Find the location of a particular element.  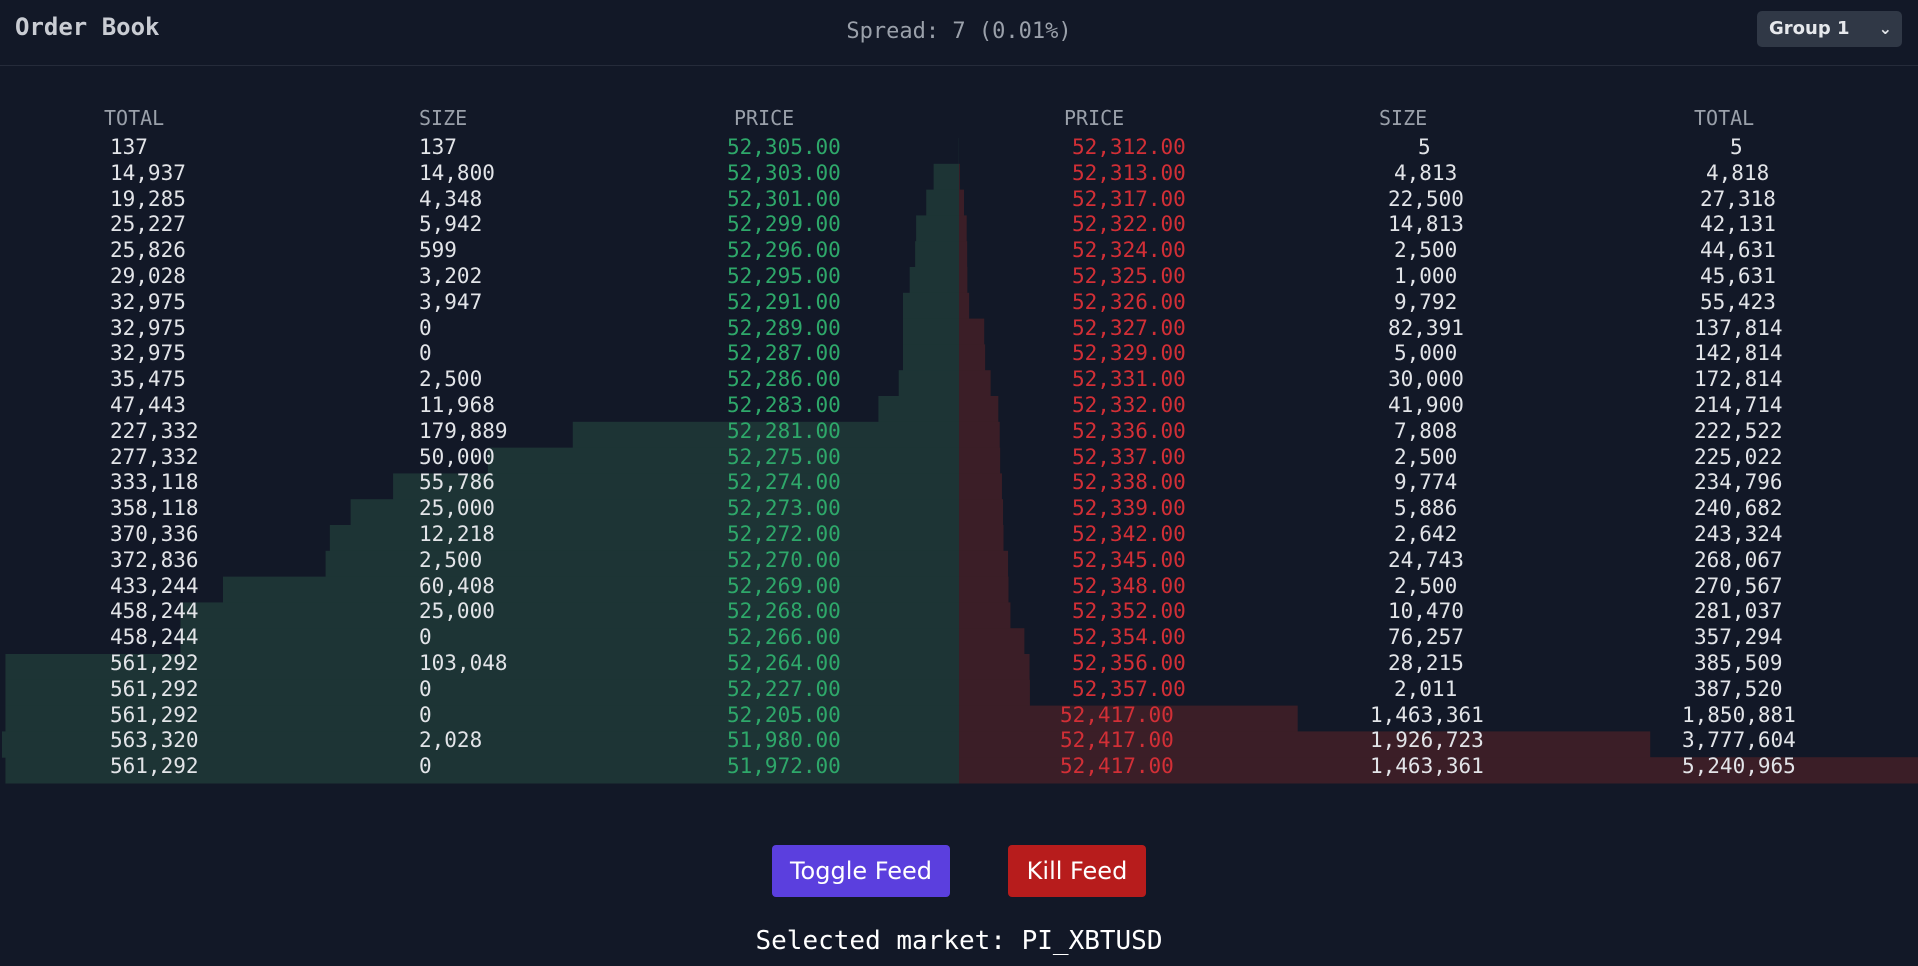

ask-price: 52,348.00 is located at coordinates (1129, 585).